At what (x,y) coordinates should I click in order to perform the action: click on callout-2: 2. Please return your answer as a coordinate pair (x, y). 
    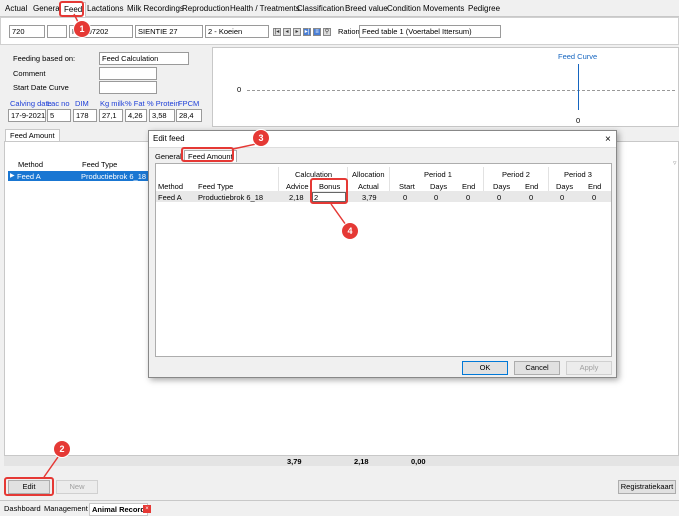
    Looking at the image, I should click on (62, 449).